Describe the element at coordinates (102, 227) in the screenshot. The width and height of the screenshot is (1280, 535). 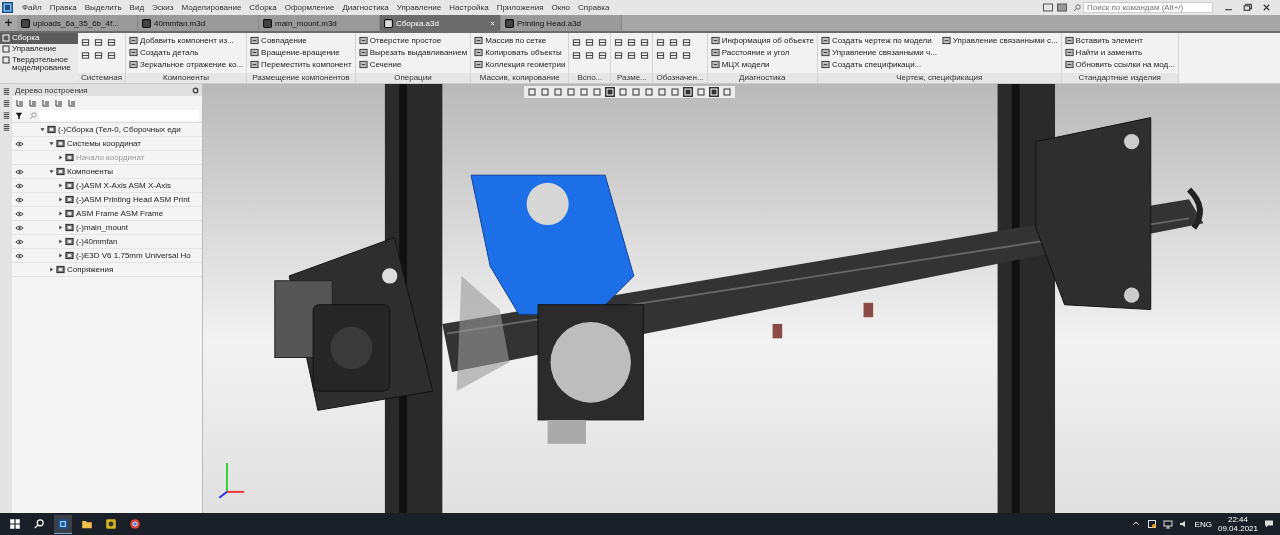
I see `tree-item: (-)main_mount` at that location.